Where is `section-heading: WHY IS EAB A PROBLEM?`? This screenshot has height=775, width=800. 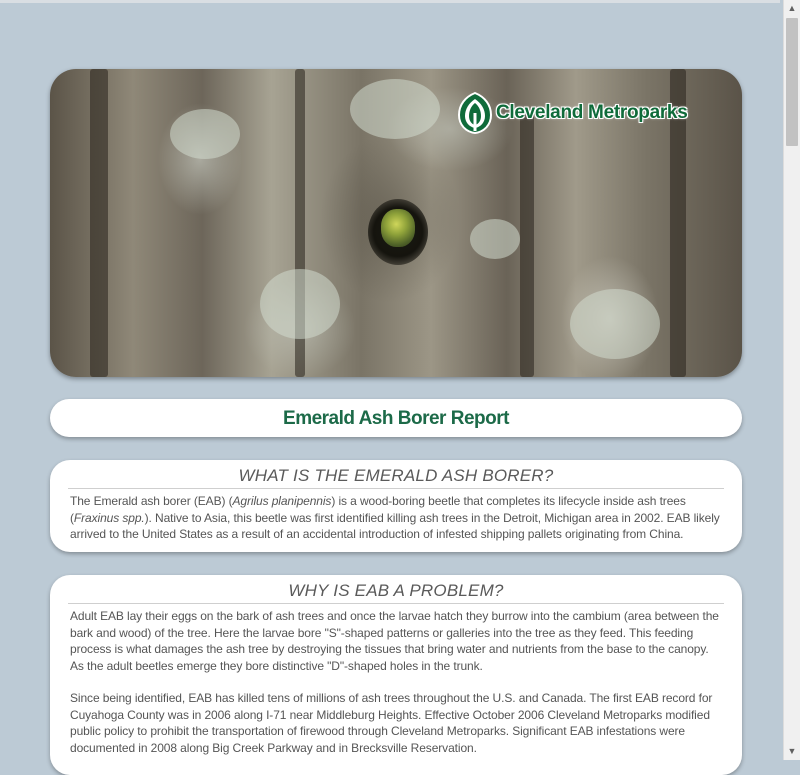 section-heading: WHY IS EAB A PROBLEM? is located at coordinates (396, 589).